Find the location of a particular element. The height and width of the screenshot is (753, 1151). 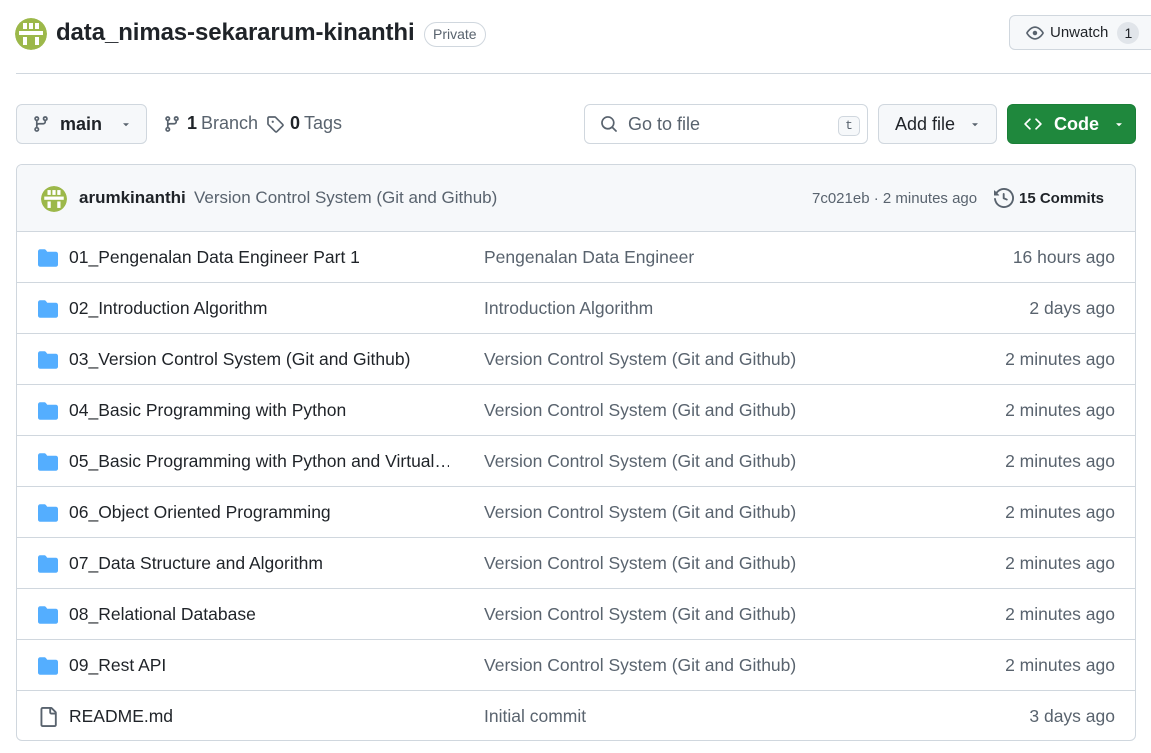

repo-owner-avatar is located at coordinates (31, 34).